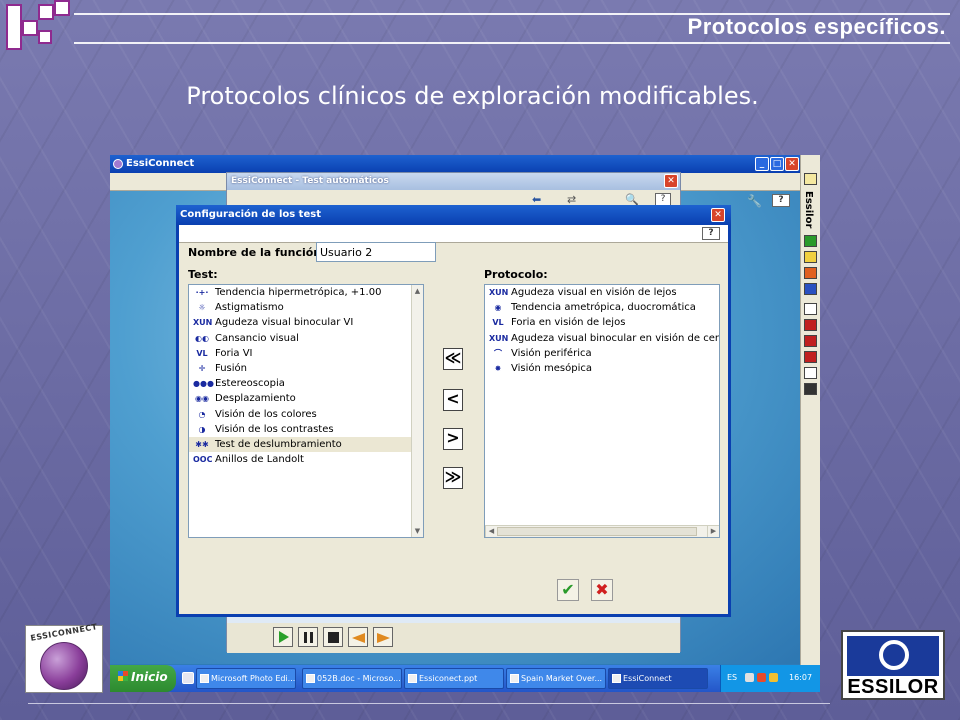 The height and width of the screenshot is (720, 960). I want to click on test-list-scrollbar: ▲ ▼, so click(417, 411).